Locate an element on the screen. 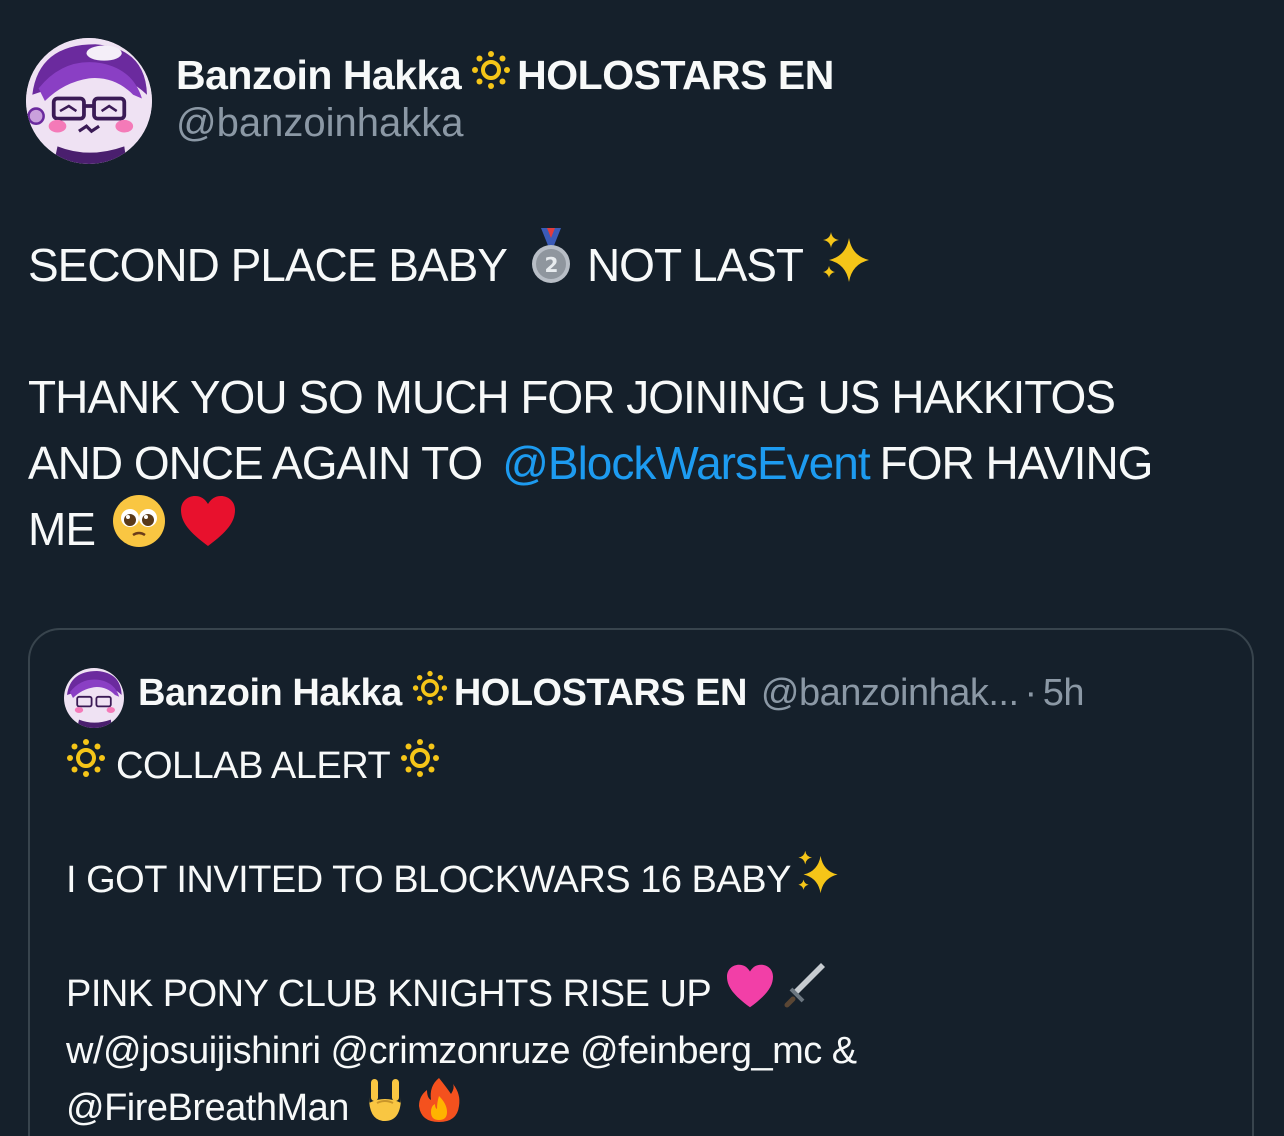 The height and width of the screenshot is (1136, 1284). author-avatar is located at coordinates (89, 101).